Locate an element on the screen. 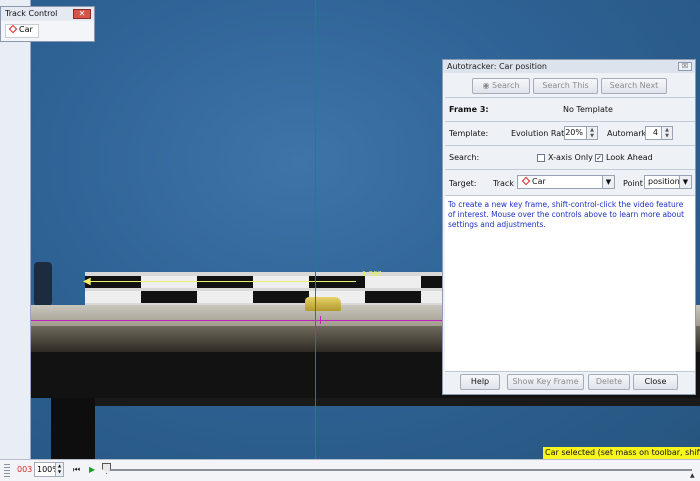 This screenshot has height=481, width=700. point-dropdown: position ▼ is located at coordinates (668, 182).